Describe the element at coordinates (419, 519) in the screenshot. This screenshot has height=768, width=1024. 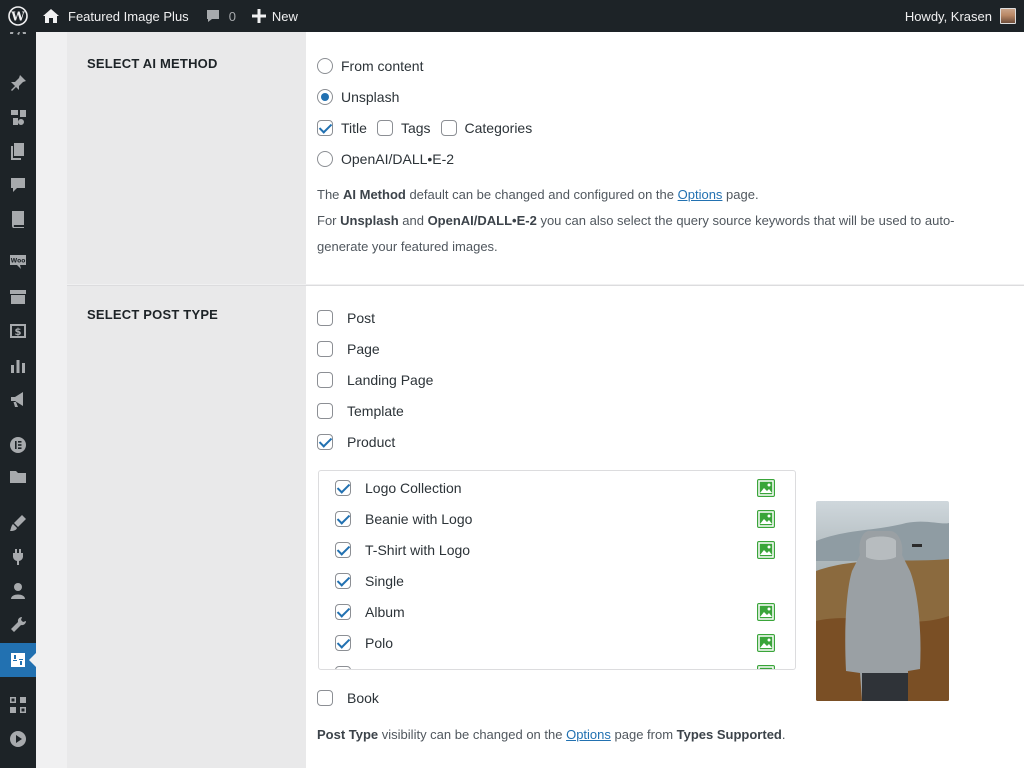
I see `product-label: Beanie with Logo` at that location.